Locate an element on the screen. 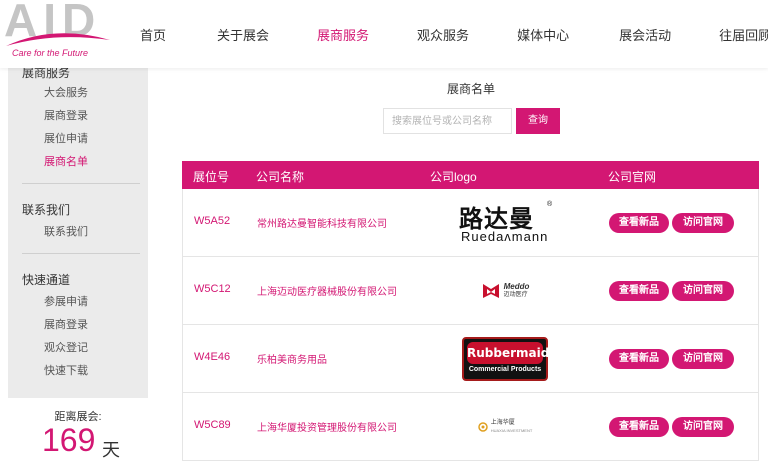  logo-text: Meddo is located at coordinates (516, 286).